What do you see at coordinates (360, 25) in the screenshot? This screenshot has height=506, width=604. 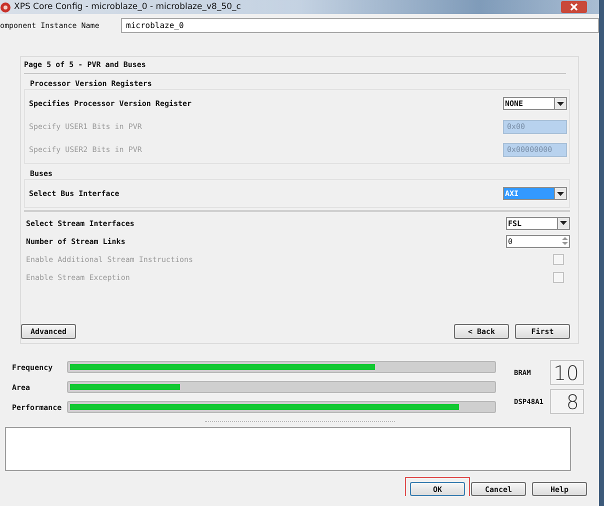 I see `instance-name-field: microblaze_0` at bounding box center [360, 25].